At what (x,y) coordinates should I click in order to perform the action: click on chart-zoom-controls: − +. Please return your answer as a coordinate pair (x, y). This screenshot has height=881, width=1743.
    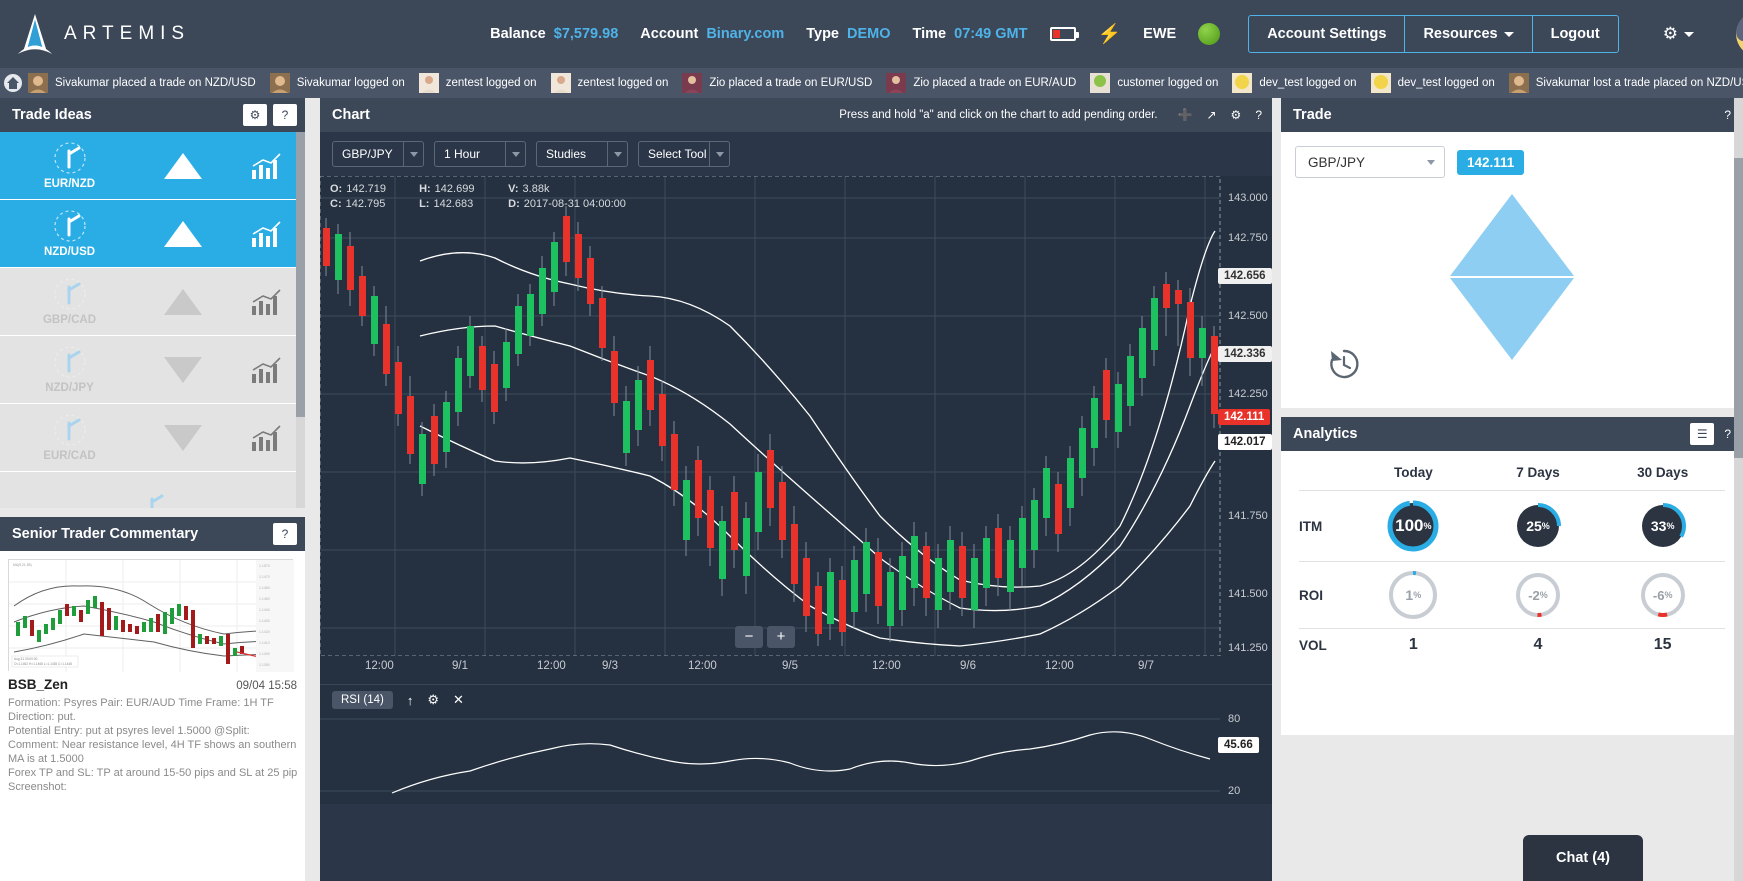
    Looking at the image, I should click on (765, 637).